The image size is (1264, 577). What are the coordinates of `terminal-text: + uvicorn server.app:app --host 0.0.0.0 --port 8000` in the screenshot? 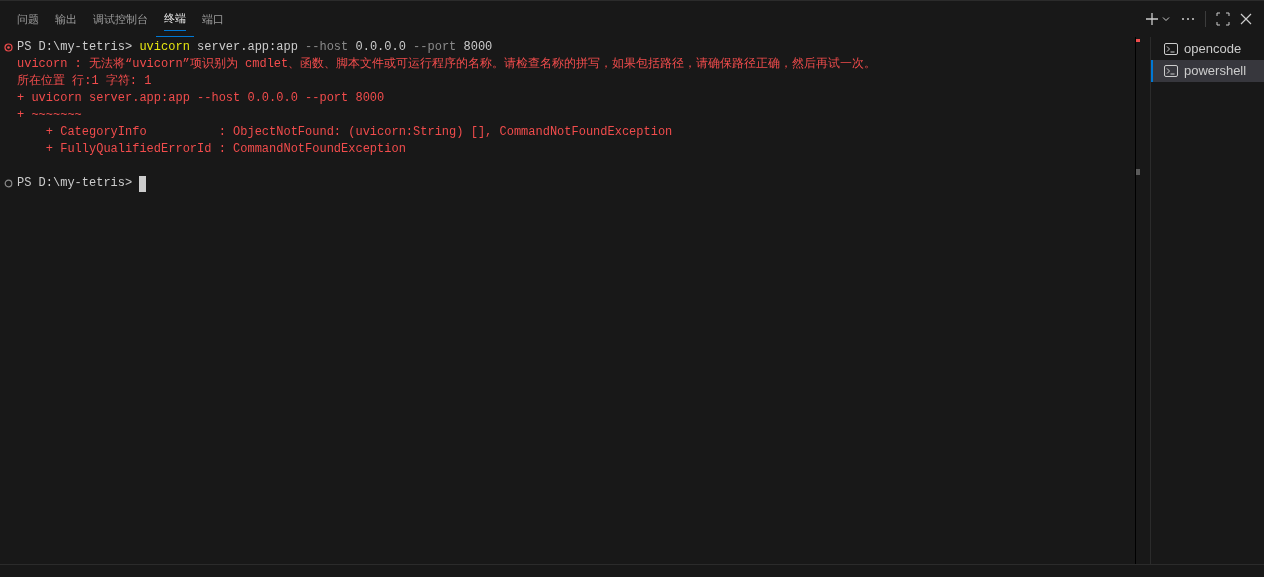 It's located at (201, 98).